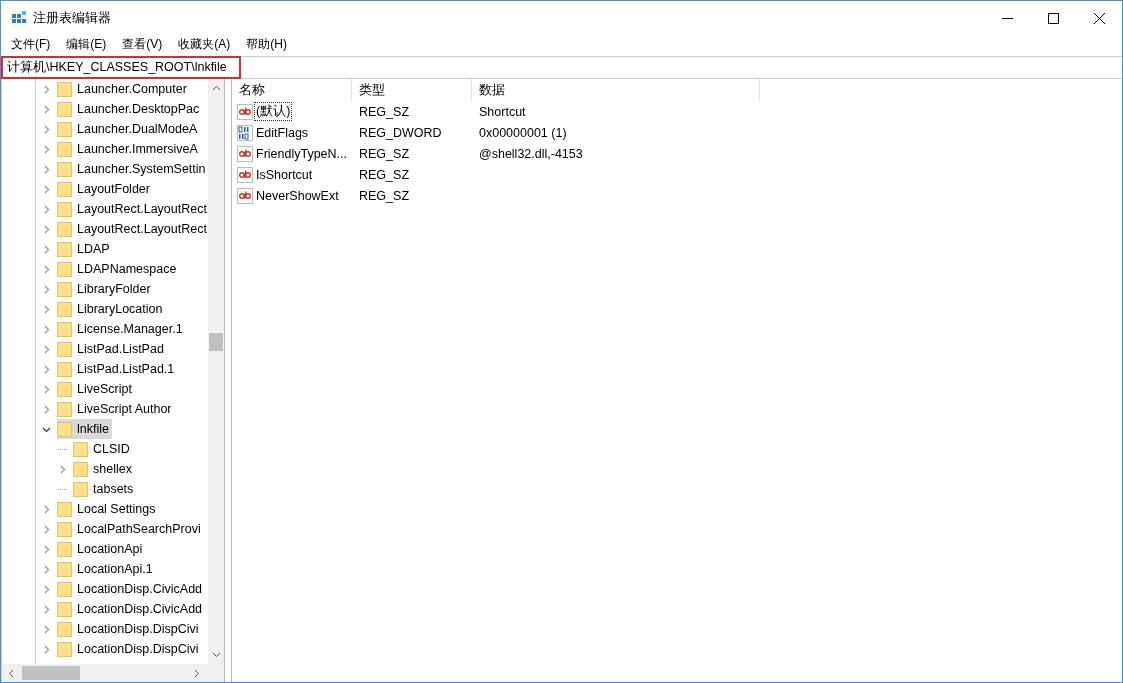  What do you see at coordinates (132, 169) in the screenshot?
I see `tree-item: Launcher.SystemSettin` at bounding box center [132, 169].